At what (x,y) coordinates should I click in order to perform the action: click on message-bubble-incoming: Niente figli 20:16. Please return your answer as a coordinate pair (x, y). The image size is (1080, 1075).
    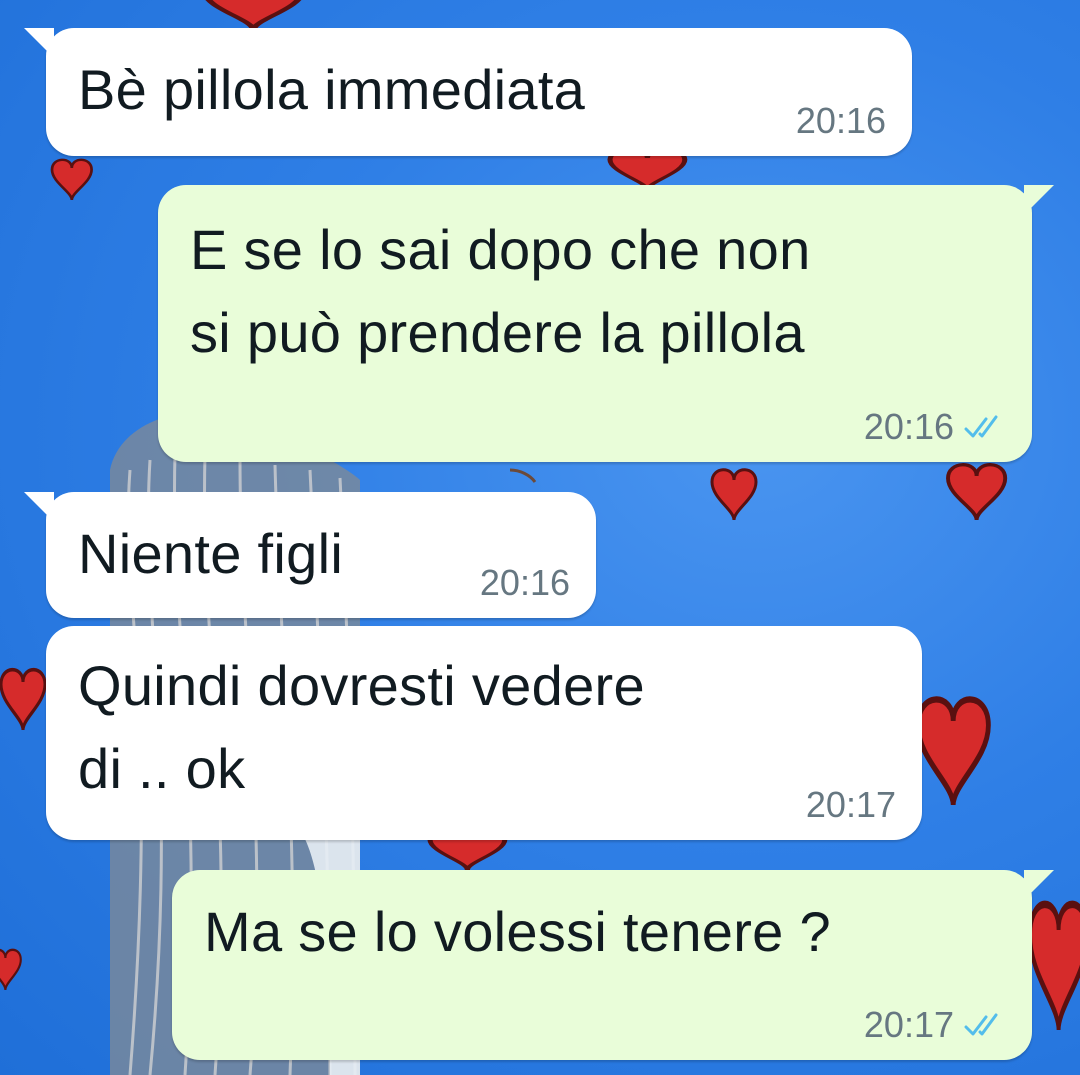
    Looking at the image, I should click on (310, 555).